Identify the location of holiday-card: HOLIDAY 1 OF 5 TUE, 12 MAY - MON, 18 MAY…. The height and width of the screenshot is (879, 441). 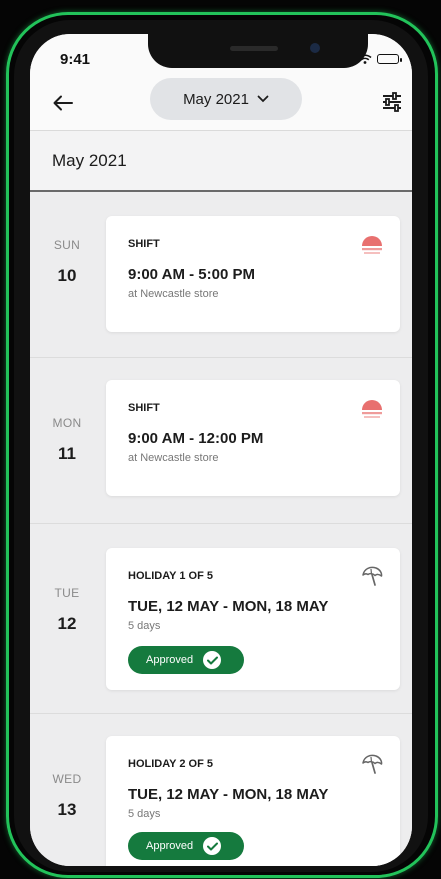
(253, 619).